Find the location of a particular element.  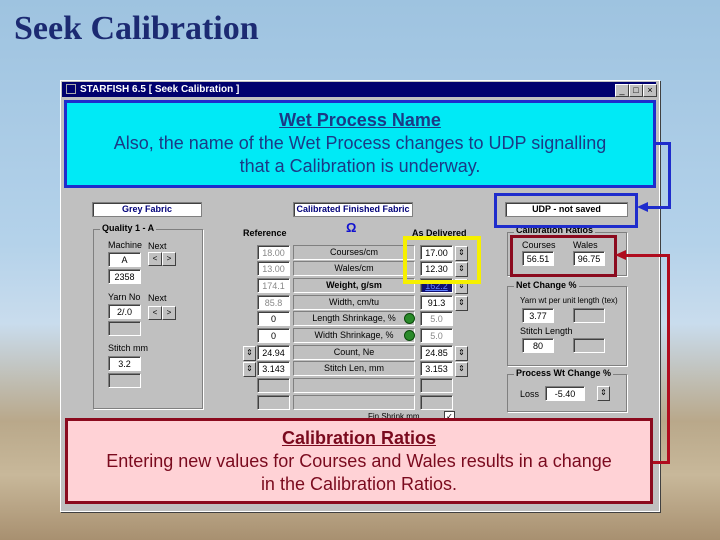

row-label: Courses/cm is located at coordinates (354, 252).